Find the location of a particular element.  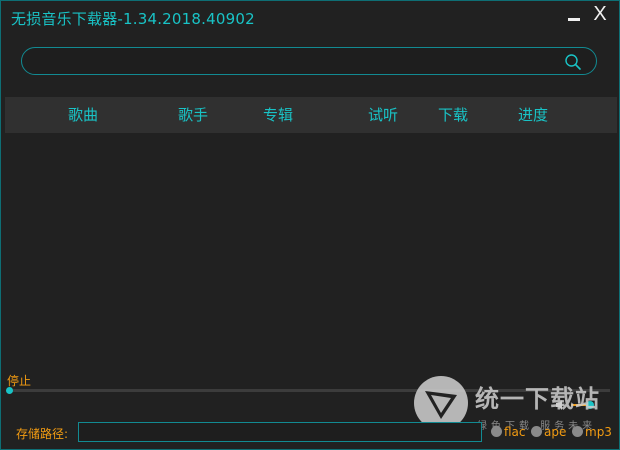

playback-progress-handle is located at coordinates (9, 390).